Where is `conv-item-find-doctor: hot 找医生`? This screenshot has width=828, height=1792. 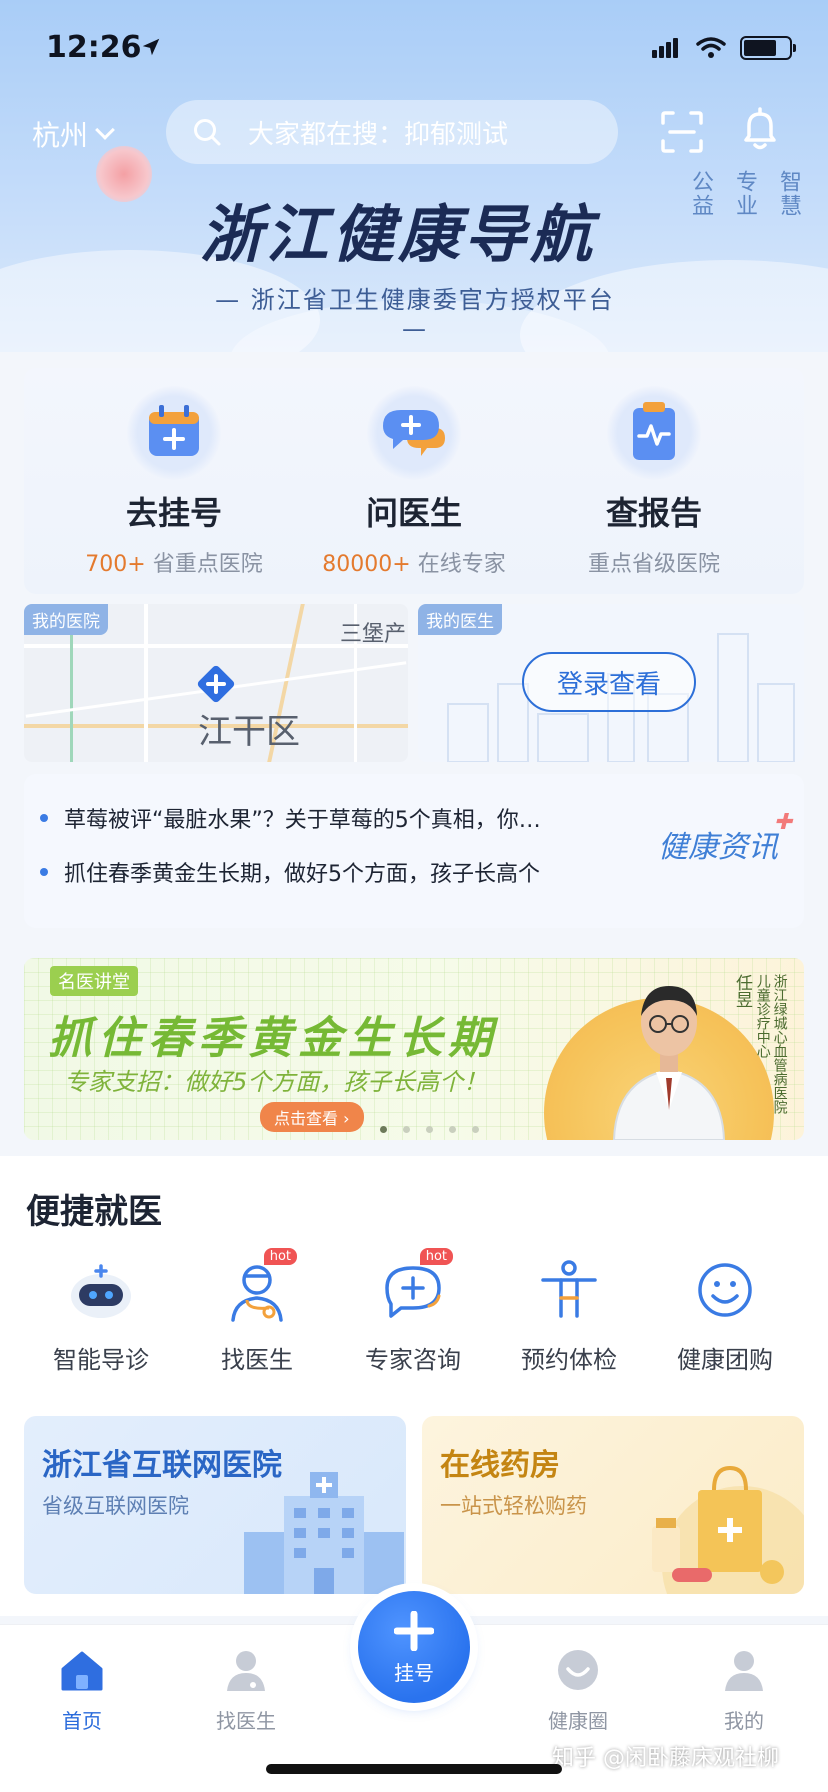 conv-item-find-doctor: hot 找医生 is located at coordinates (257, 1311).